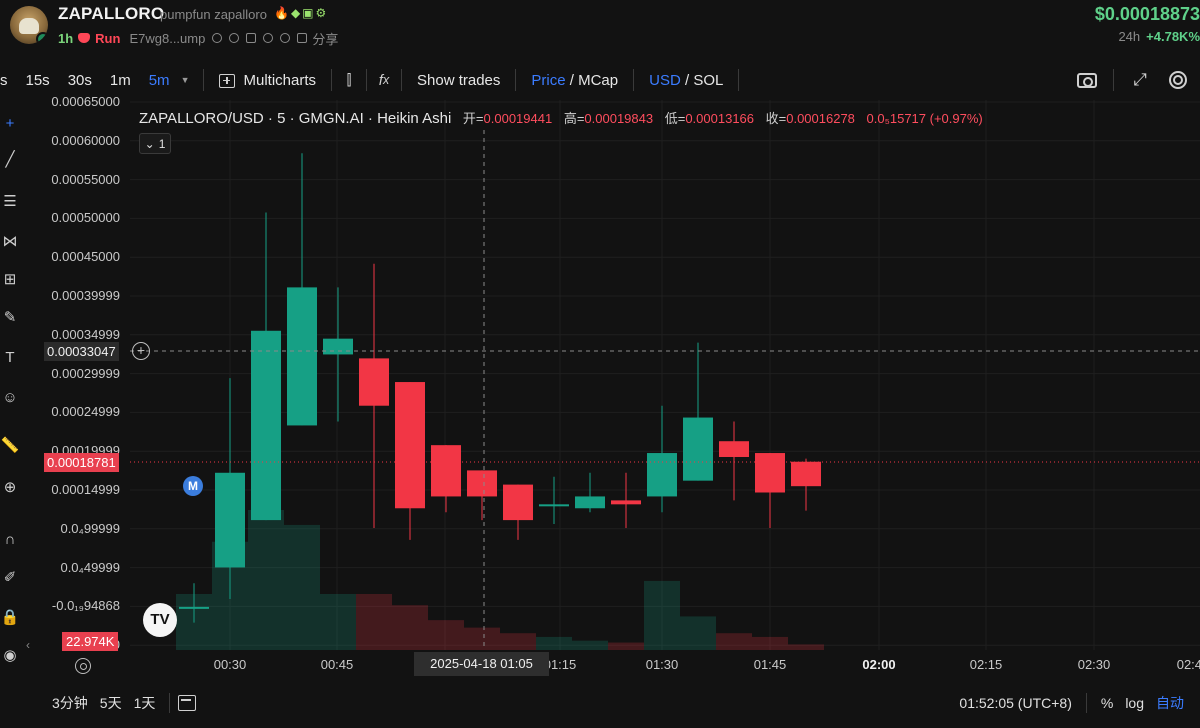  I want to click on collapse-left-icon: ‹, so click(28, 645).